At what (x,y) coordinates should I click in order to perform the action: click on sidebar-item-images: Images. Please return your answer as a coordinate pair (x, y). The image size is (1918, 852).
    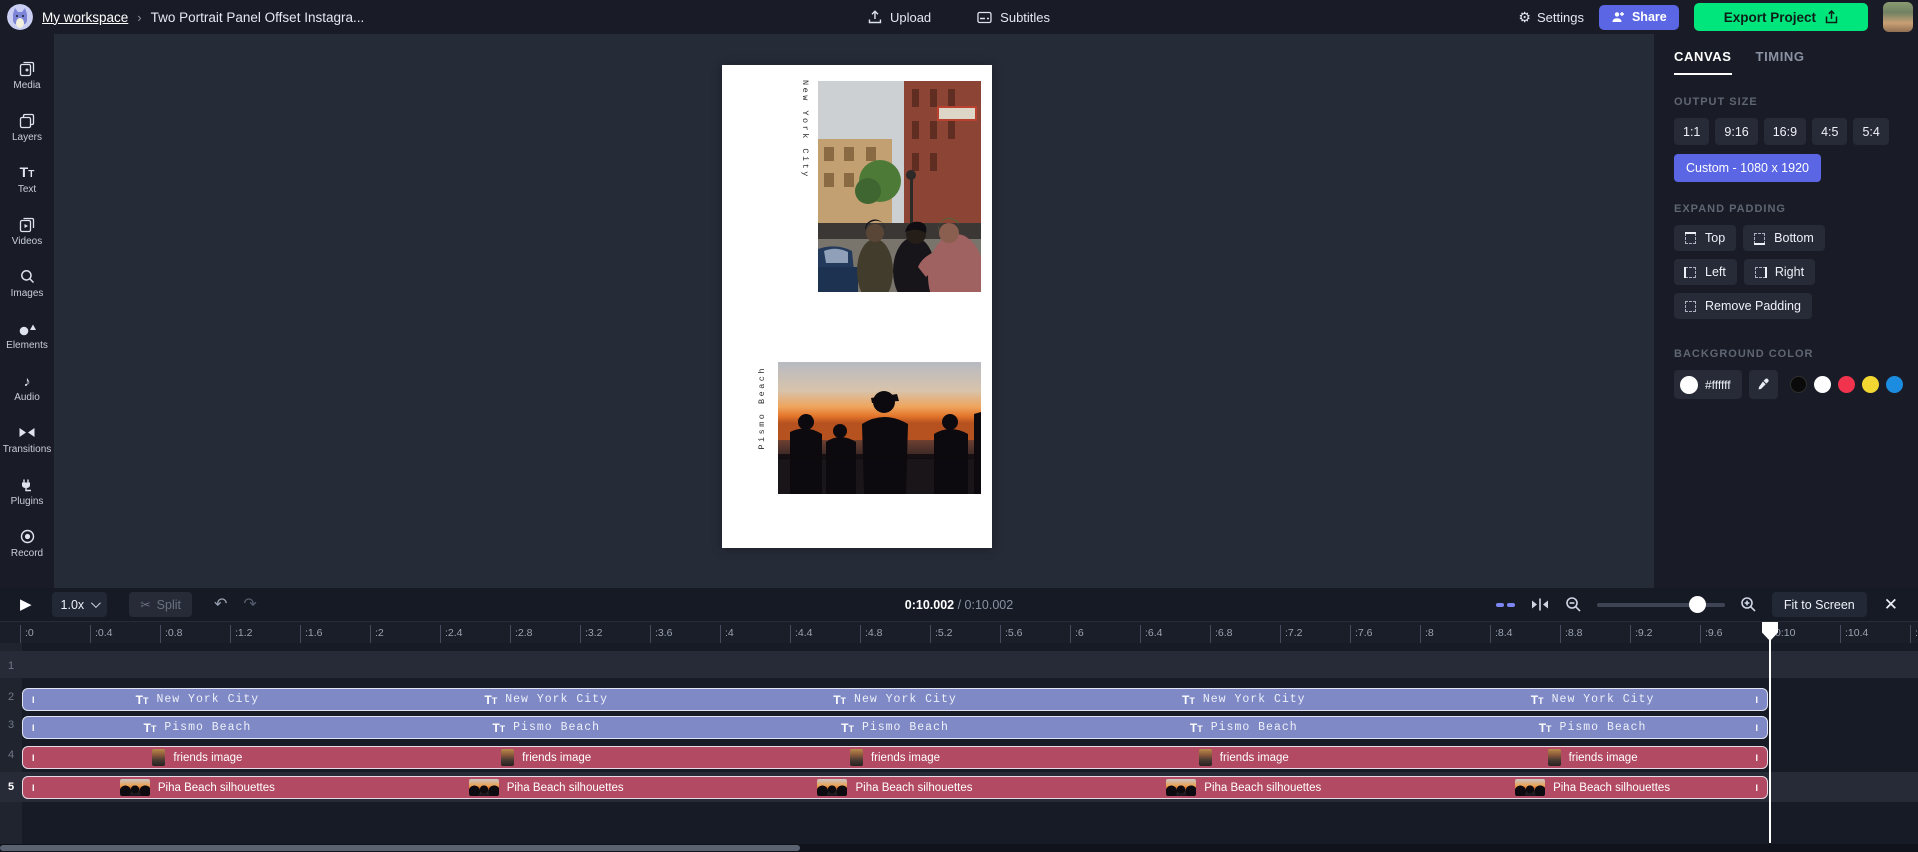
    Looking at the image, I should click on (27, 284).